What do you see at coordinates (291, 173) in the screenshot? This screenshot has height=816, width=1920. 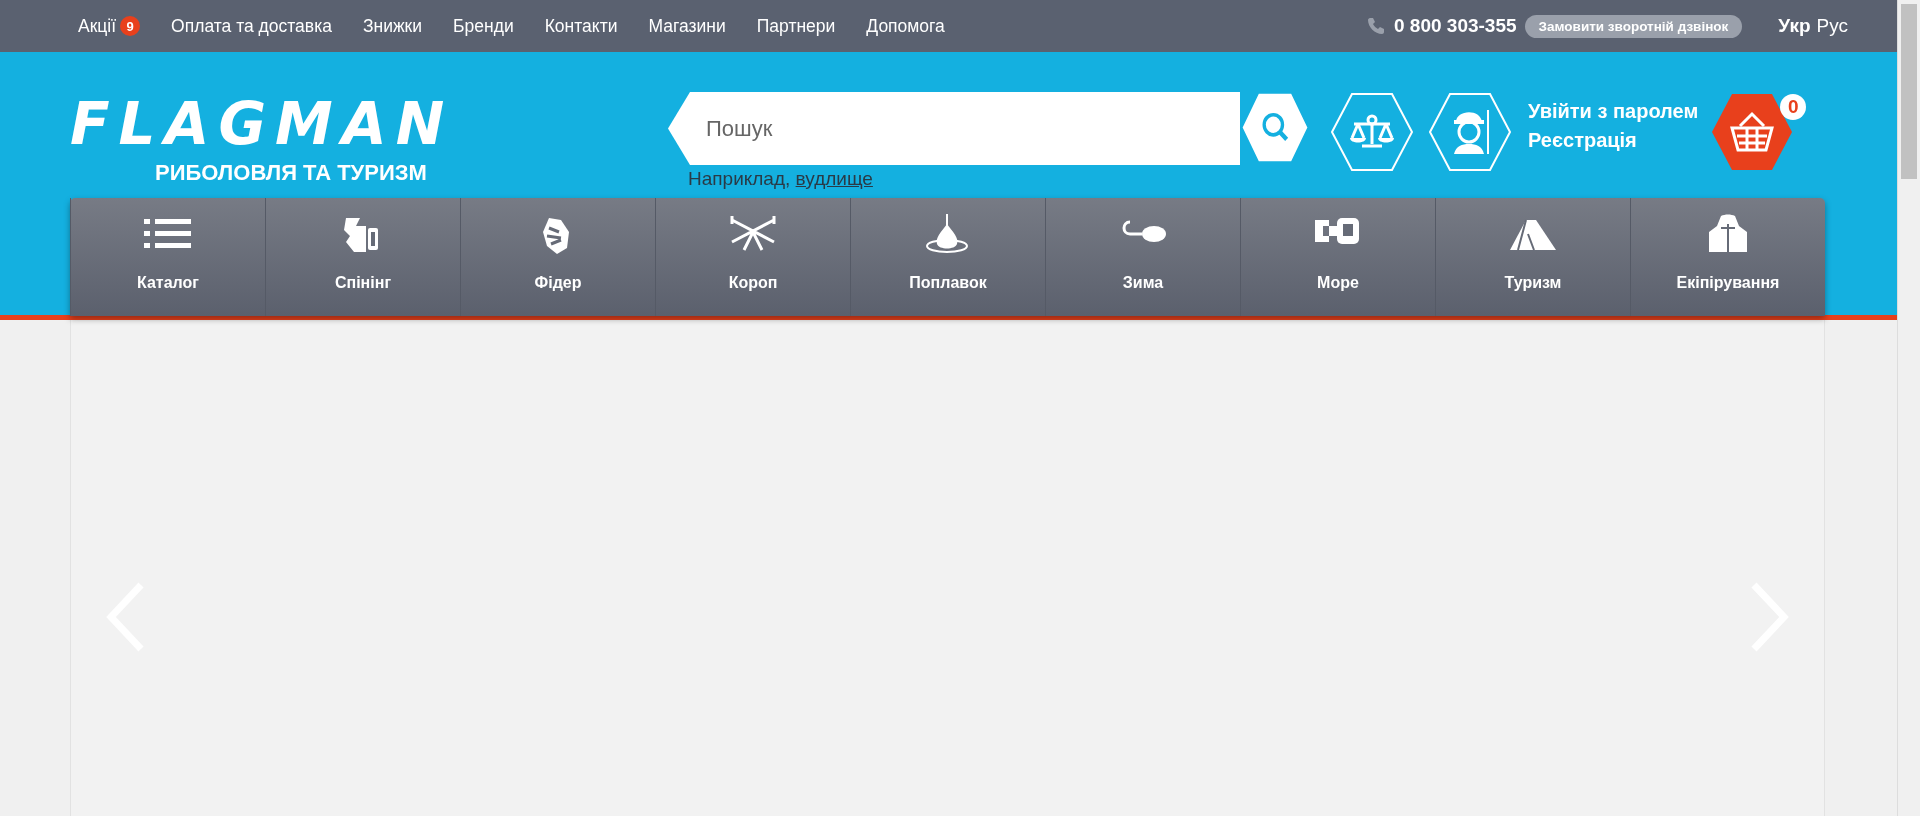 I see `logo-tagline: РИБОЛОВЛЯ ТА ТУРИЗМ` at bounding box center [291, 173].